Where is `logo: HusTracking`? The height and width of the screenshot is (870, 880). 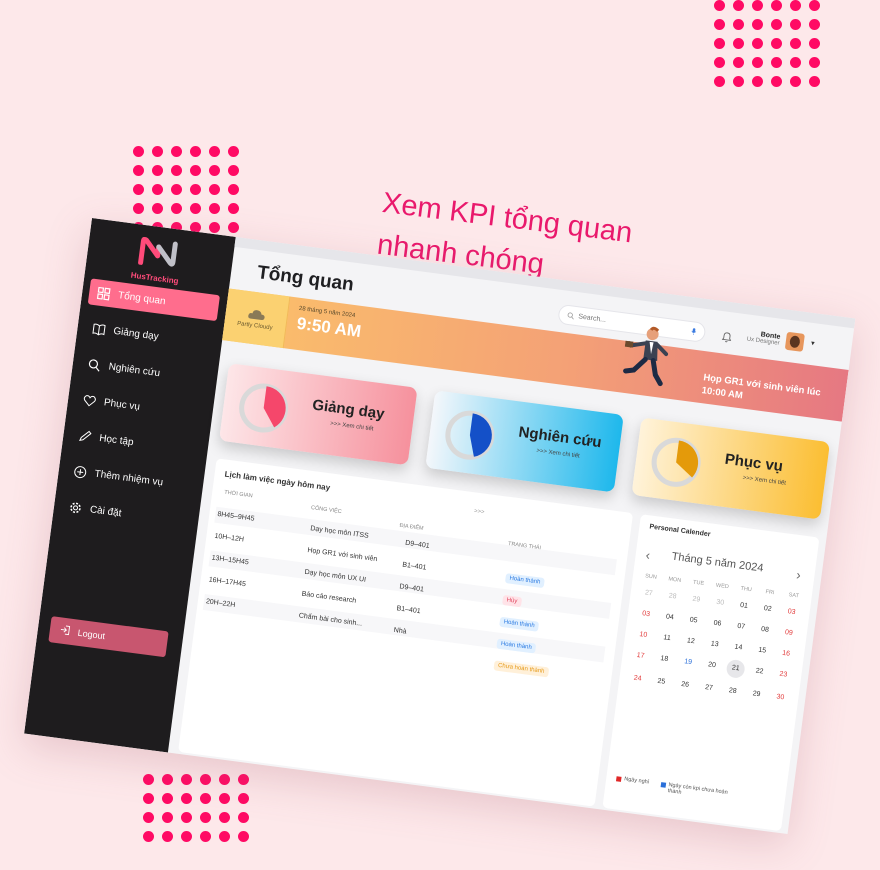 logo: HusTracking is located at coordinates (156, 260).